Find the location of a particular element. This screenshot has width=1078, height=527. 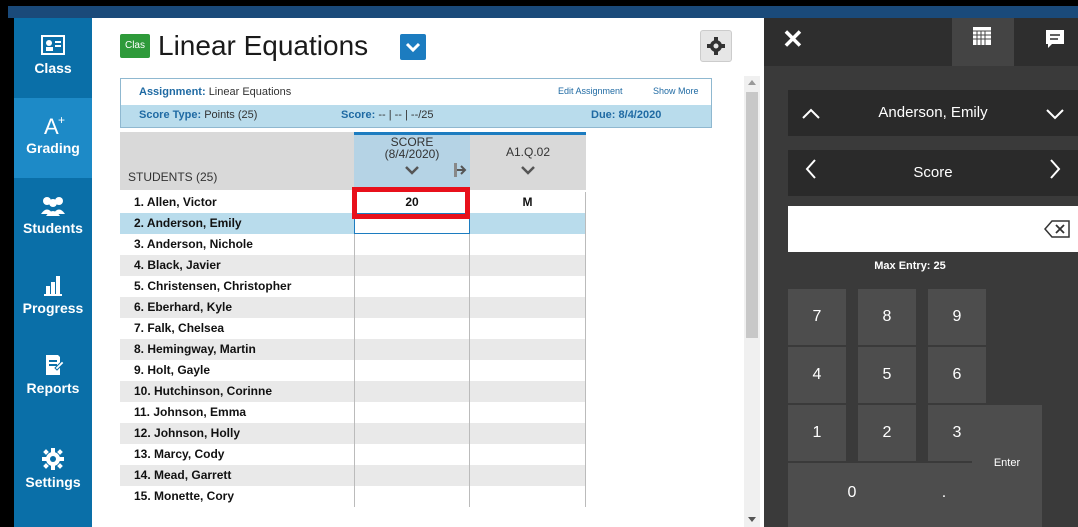

key-5: 5 is located at coordinates (887, 375).